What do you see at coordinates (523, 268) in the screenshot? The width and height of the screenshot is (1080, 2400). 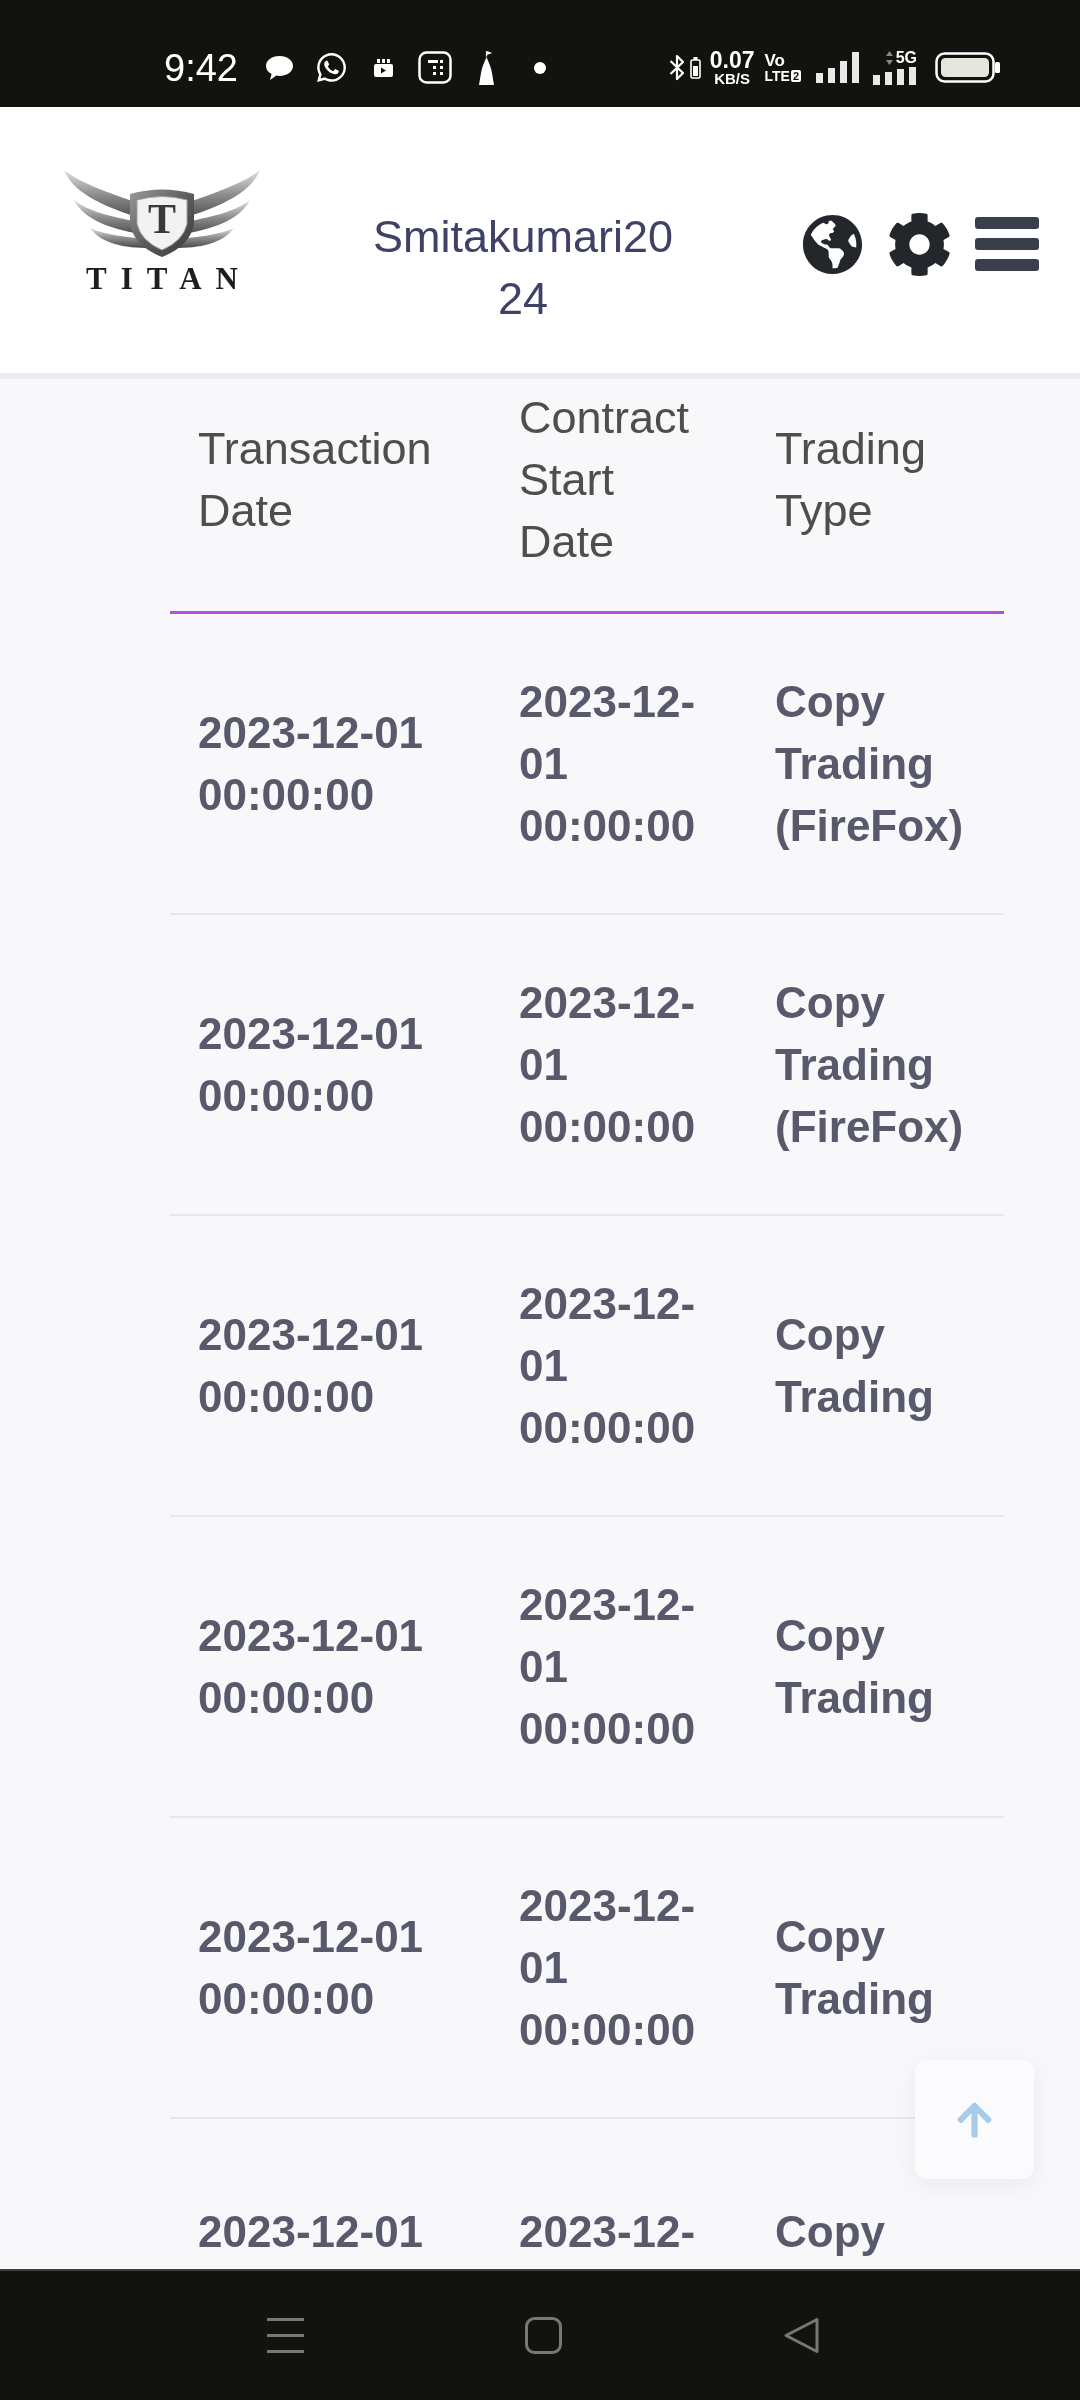 I see `username: Smitakumari2024` at bounding box center [523, 268].